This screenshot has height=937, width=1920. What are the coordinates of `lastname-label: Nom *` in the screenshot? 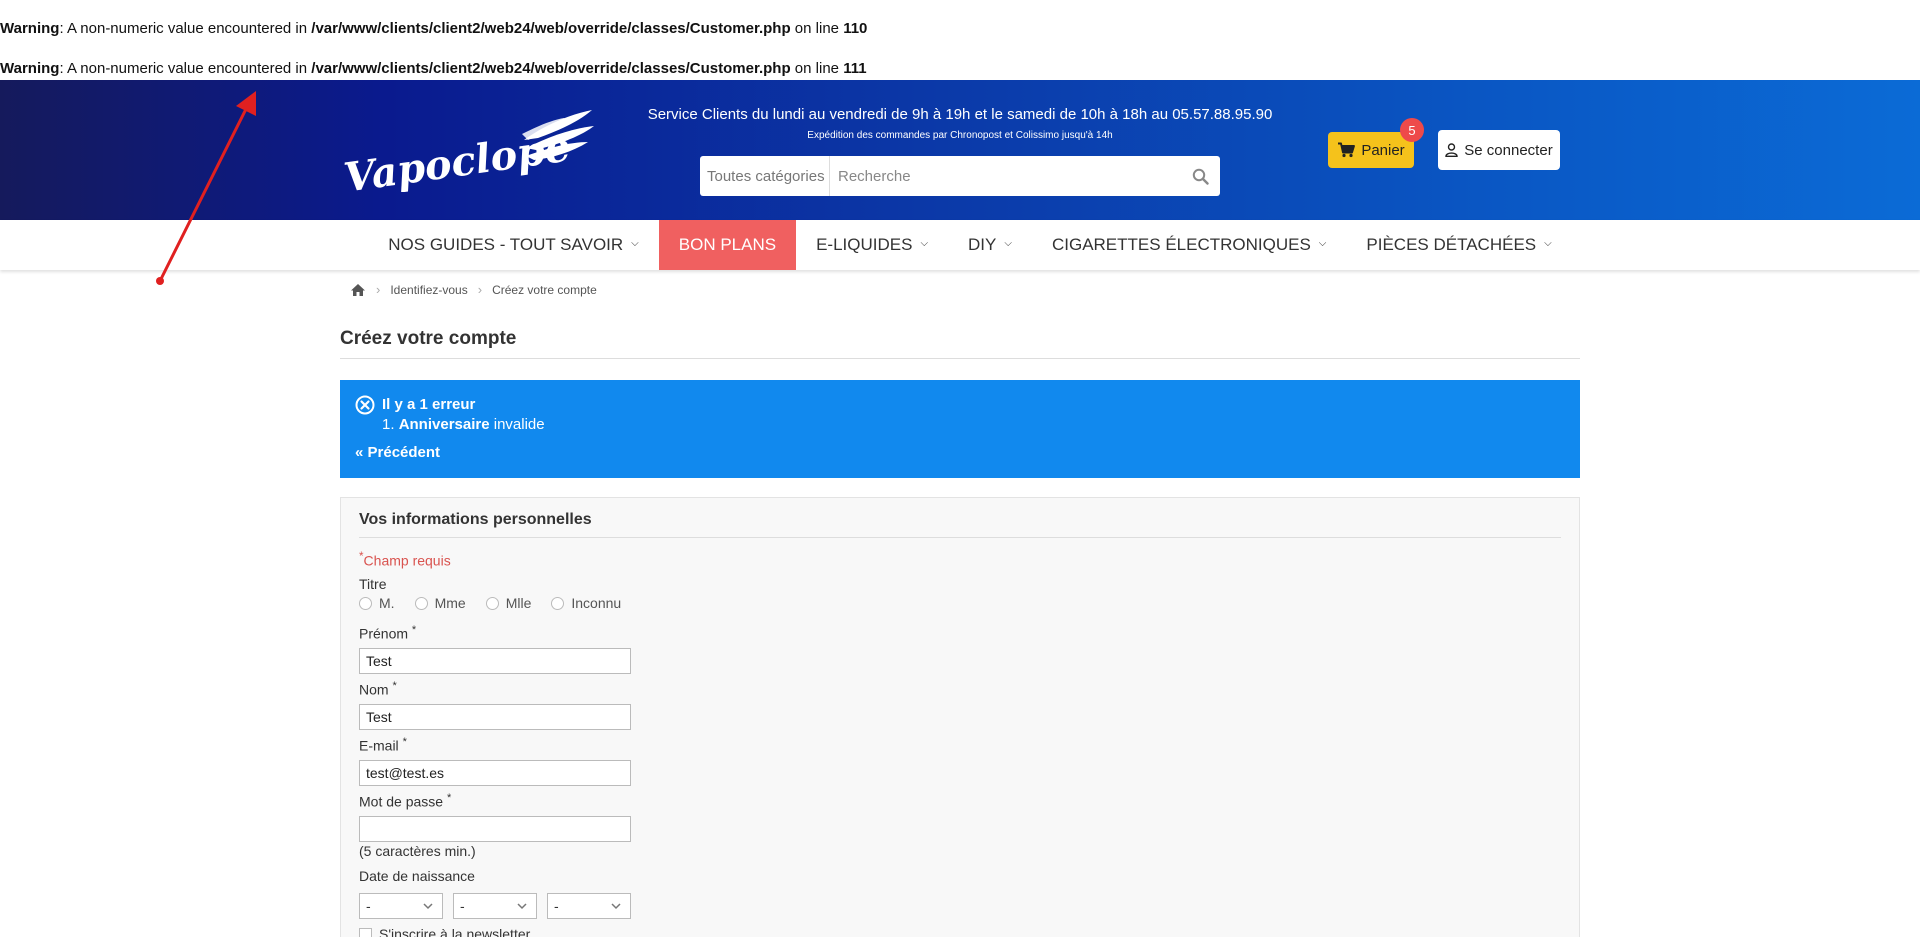 It's located at (378, 689).